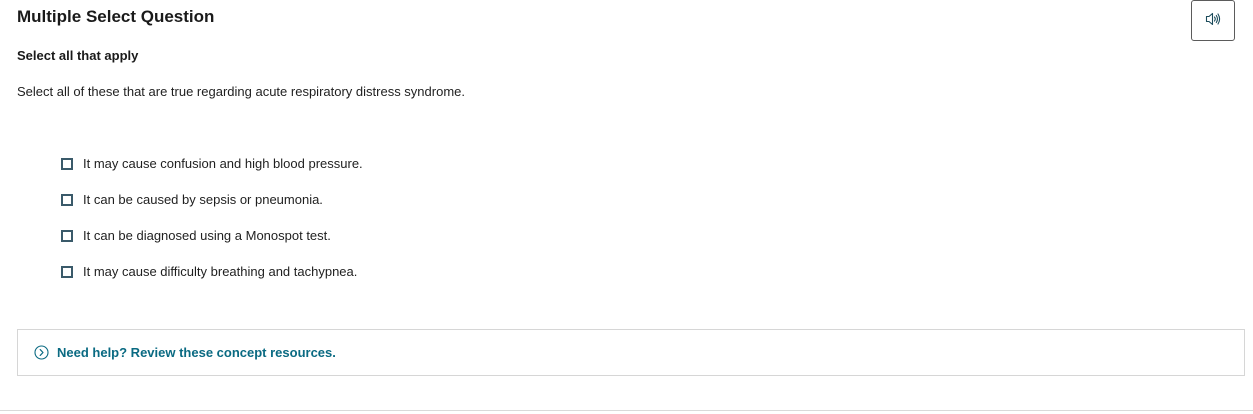  I want to click on speaker-icon, so click(1213, 20).